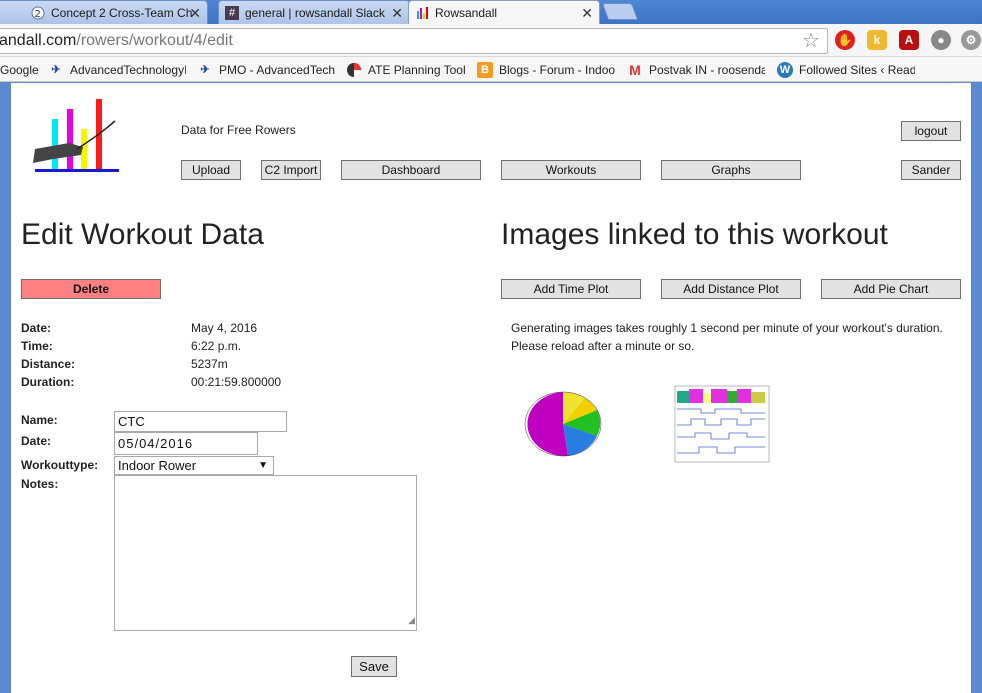 Image resolution: width=982 pixels, height=693 pixels. Describe the element at coordinates (571, 289) in the screenshot. I see `add-time-plot-button: Add Time Plot` at that location.